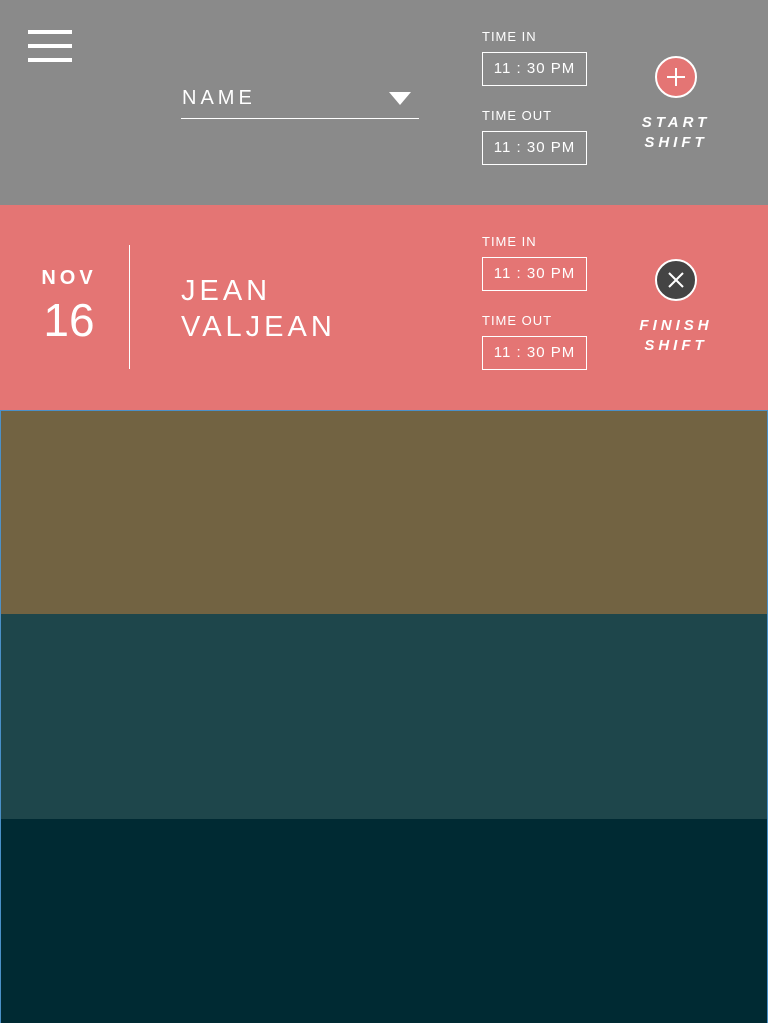  I want to click on employee-last-name: VALJEAN, so click(258, 327).